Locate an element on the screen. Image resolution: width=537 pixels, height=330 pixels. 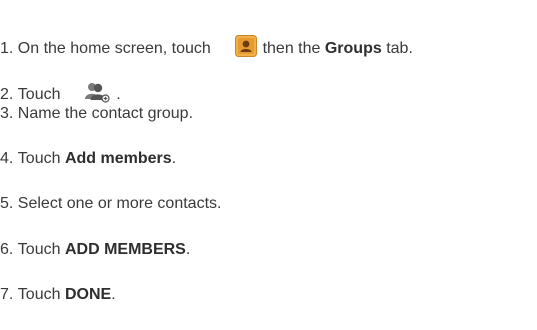
step-text: then the is located at coordinates (291, 48).